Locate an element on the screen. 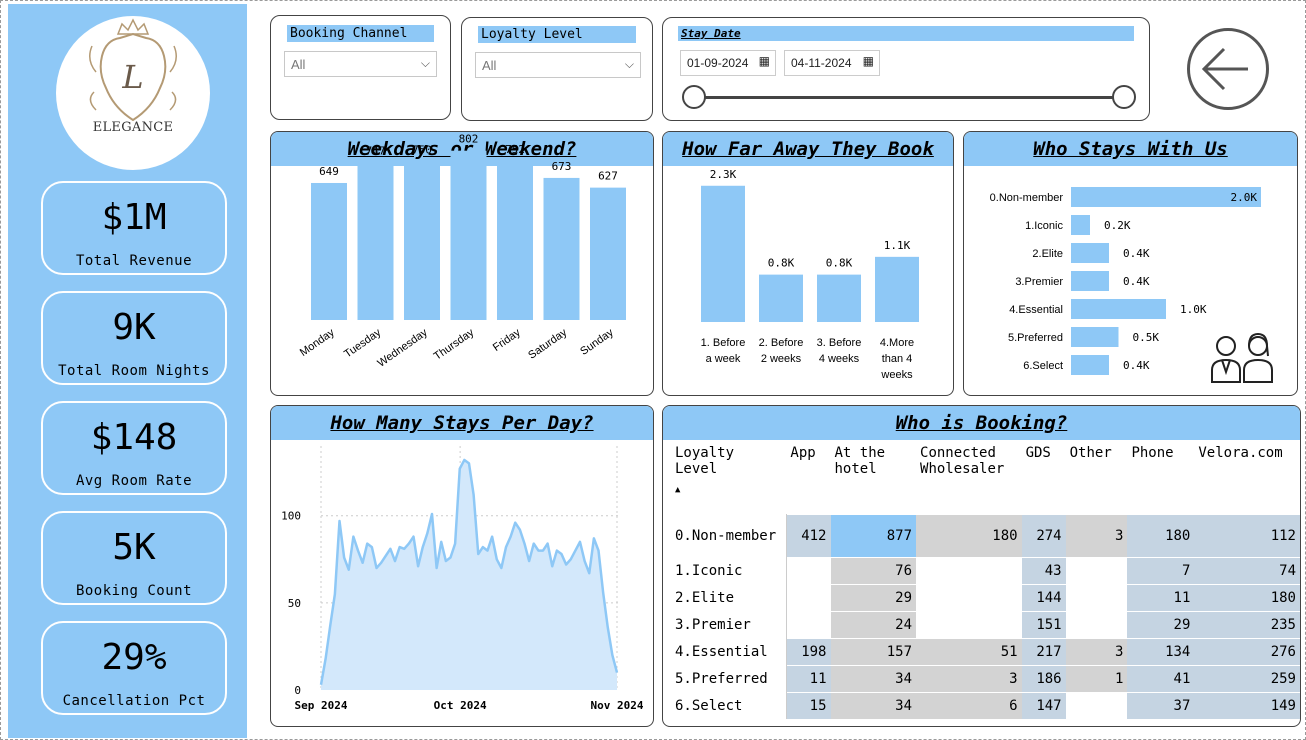 The width and height of the screenshot is (1306, 740). kpi-label: Booking Count is located at coordinates (134, 591).